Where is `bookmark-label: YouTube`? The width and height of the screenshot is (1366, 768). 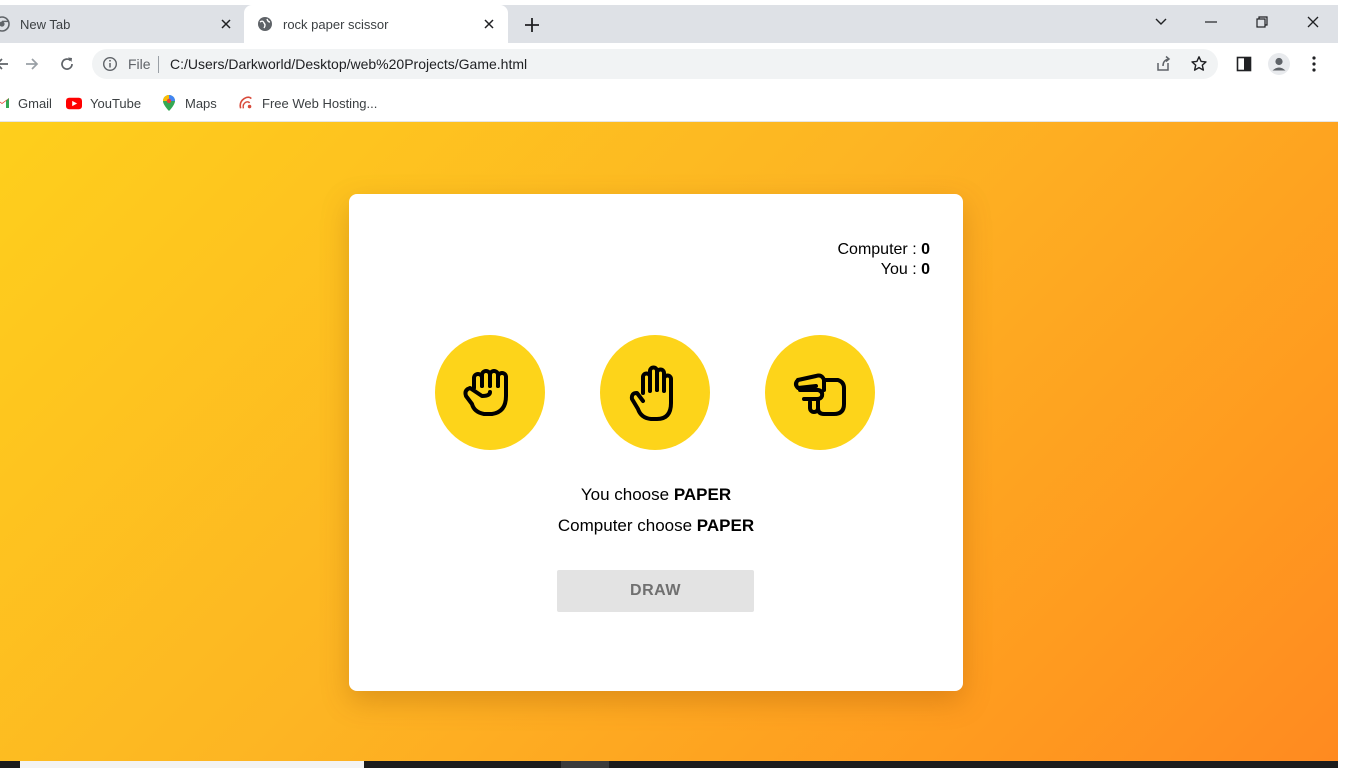 bookmark-label: YouTube is located at coordinates (116, 103).